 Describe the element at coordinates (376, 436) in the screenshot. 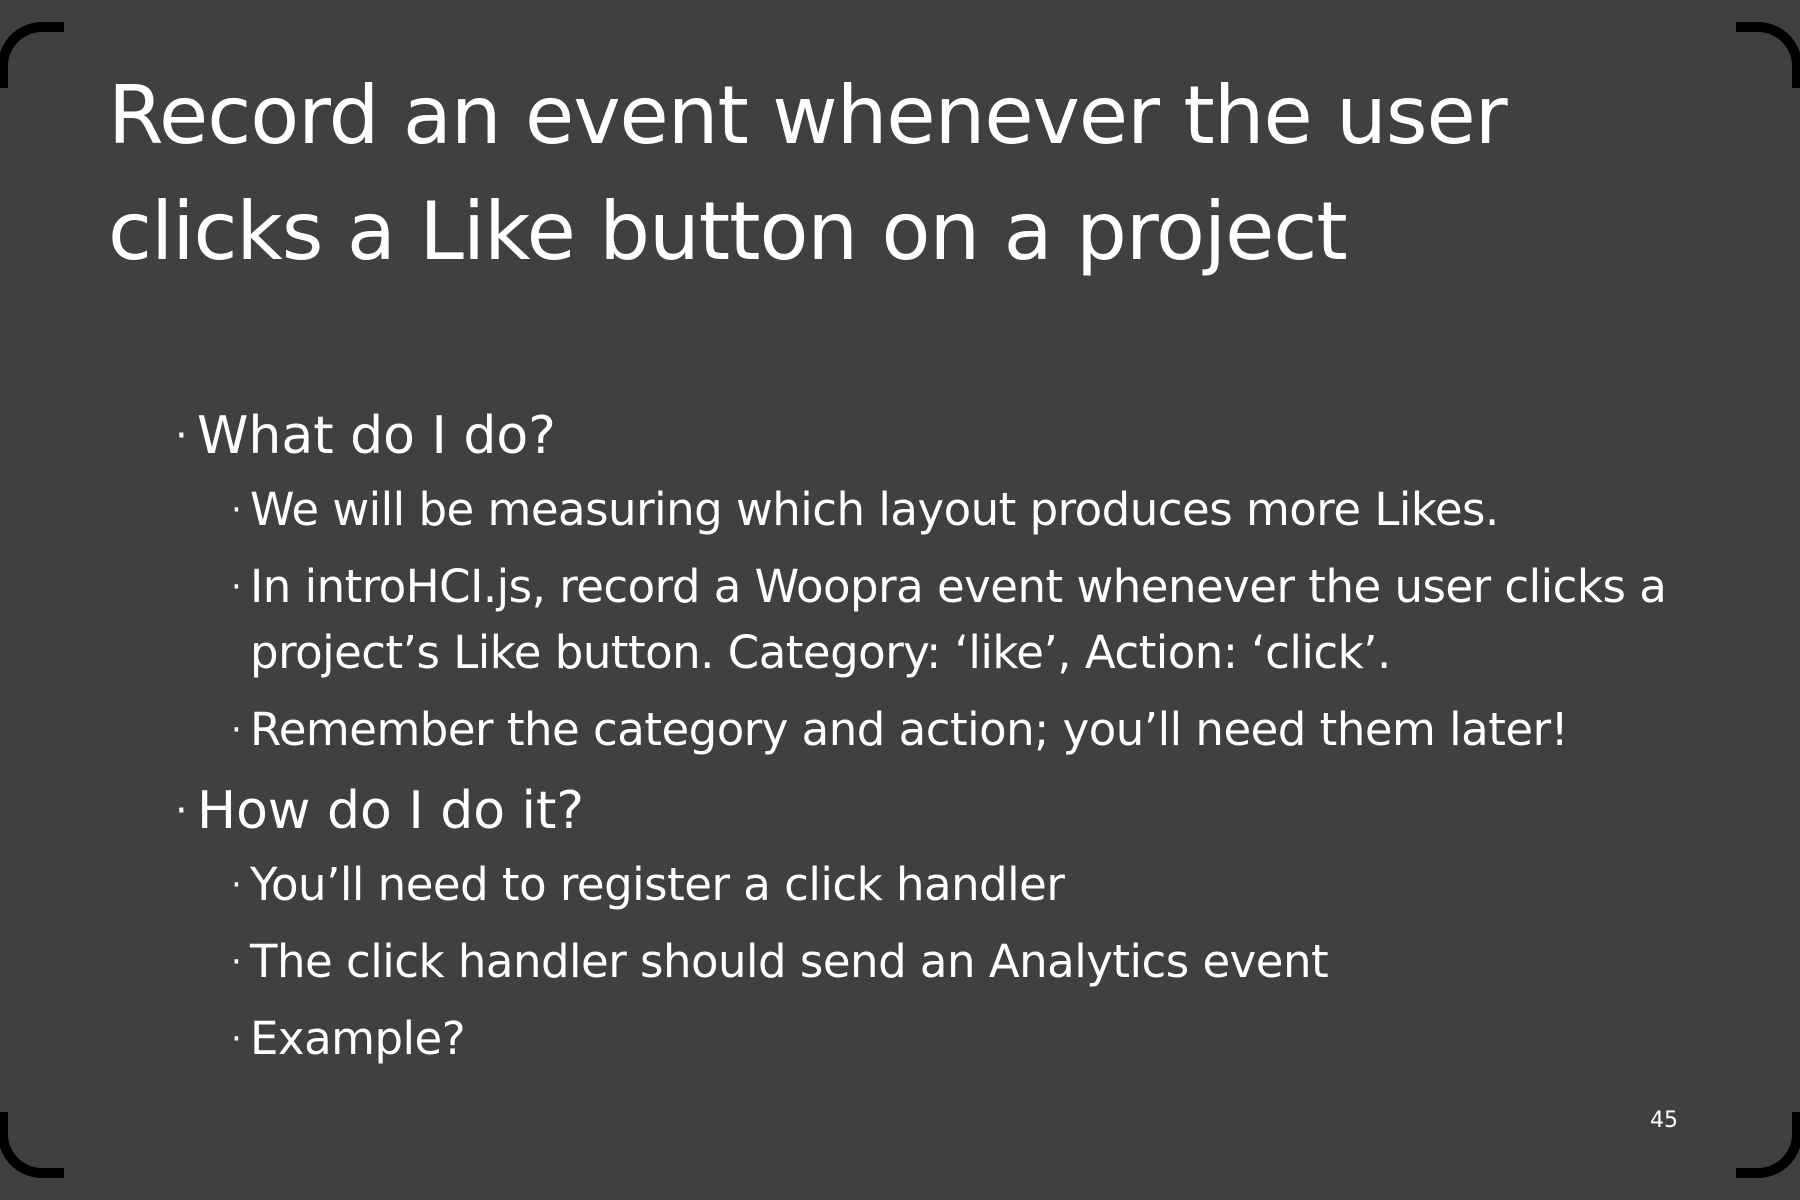

I see `bullet-heading: What do I do?` at that location.